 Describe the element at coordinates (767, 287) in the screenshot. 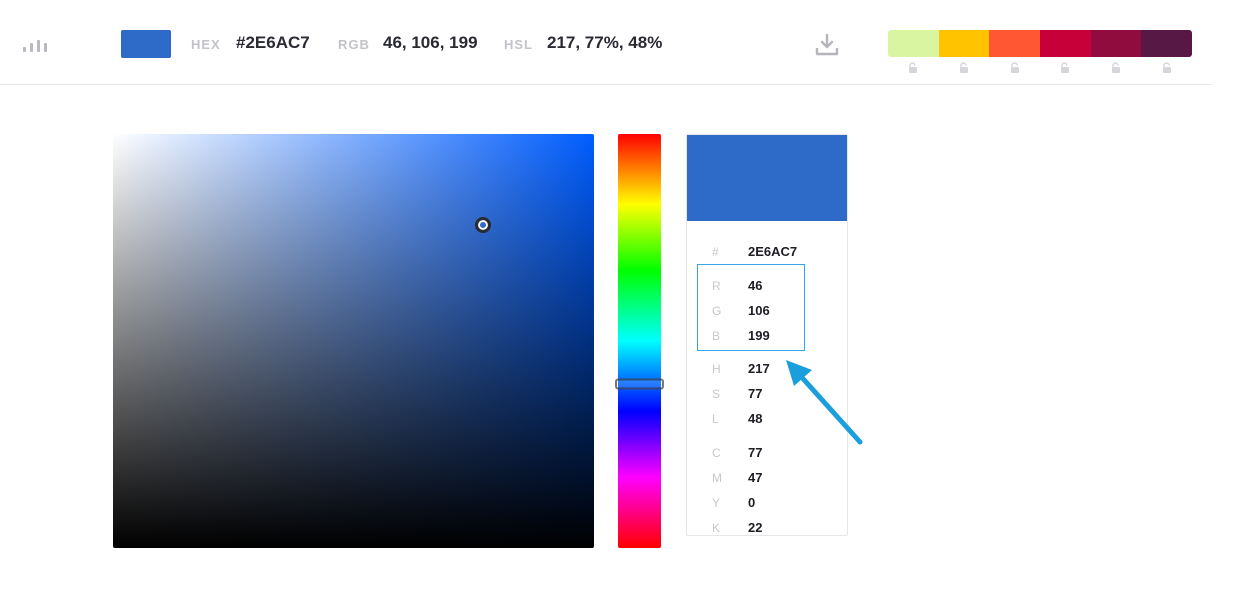

I see `detail-row: R 46` at that location.